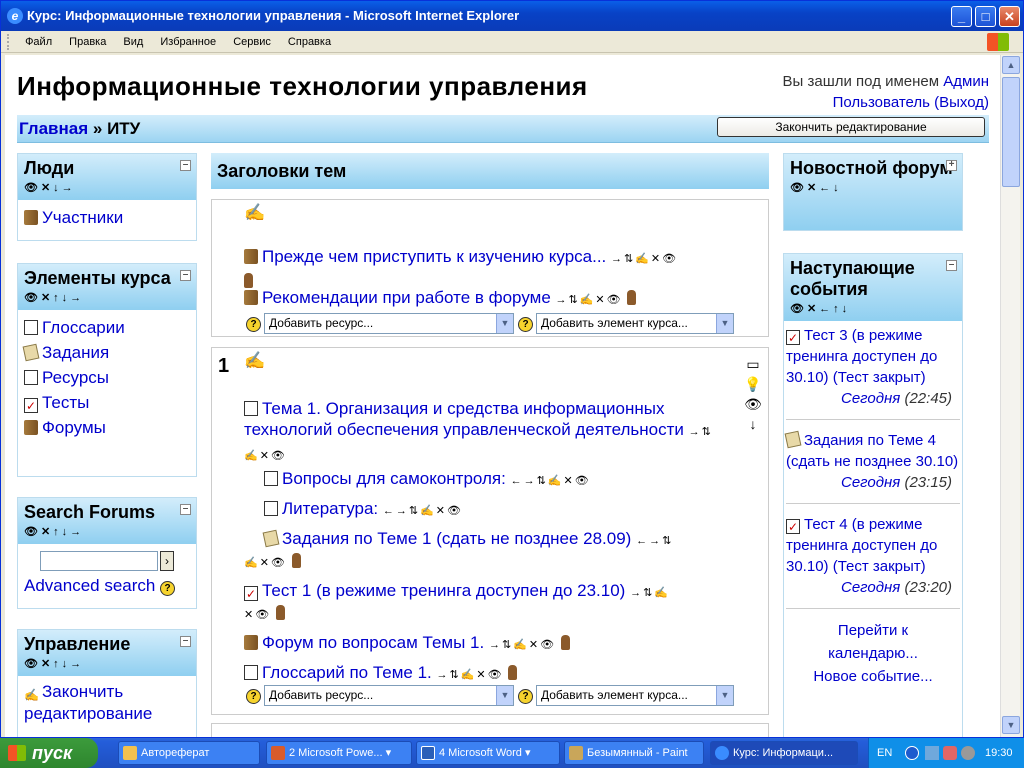  Describe the element at coordinates (87, 42) in the screenshot. I see `menu-edit: Правка` at that location.